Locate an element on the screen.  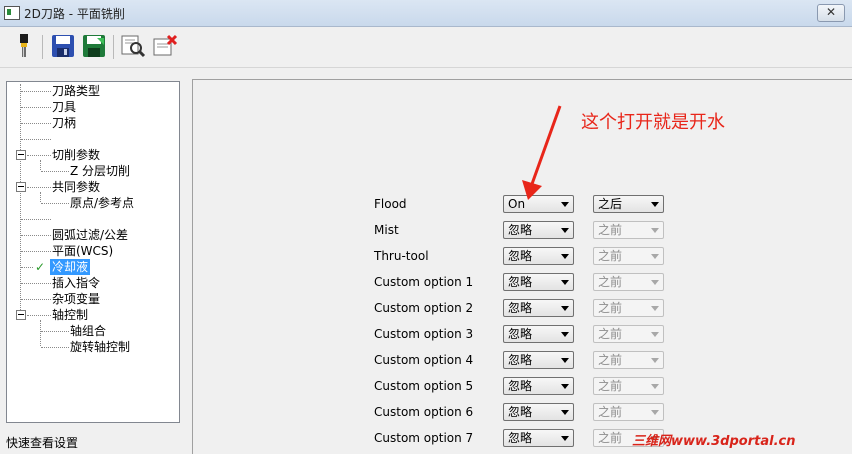
annotation-text: 这个打开就是开水 is located at coordinates (653, 122).